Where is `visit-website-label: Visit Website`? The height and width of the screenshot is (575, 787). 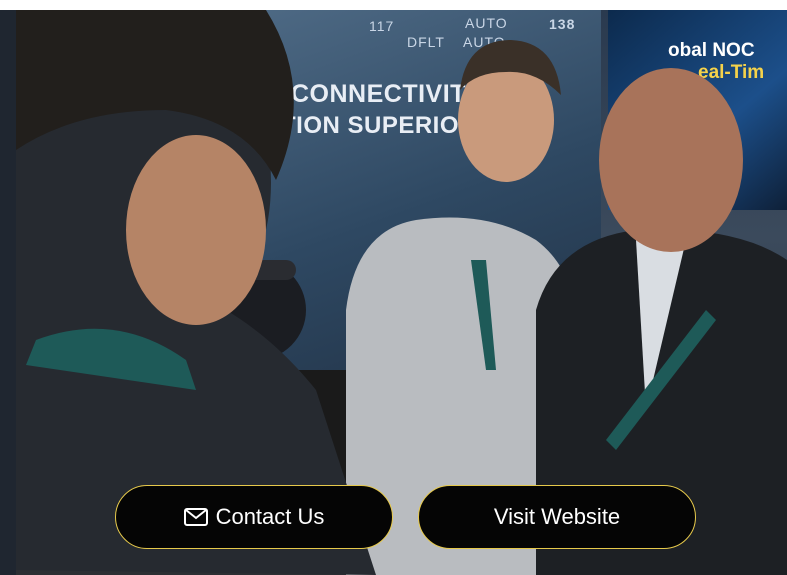
visit-website-label: Visit Website is located at coordinates (557, 516).